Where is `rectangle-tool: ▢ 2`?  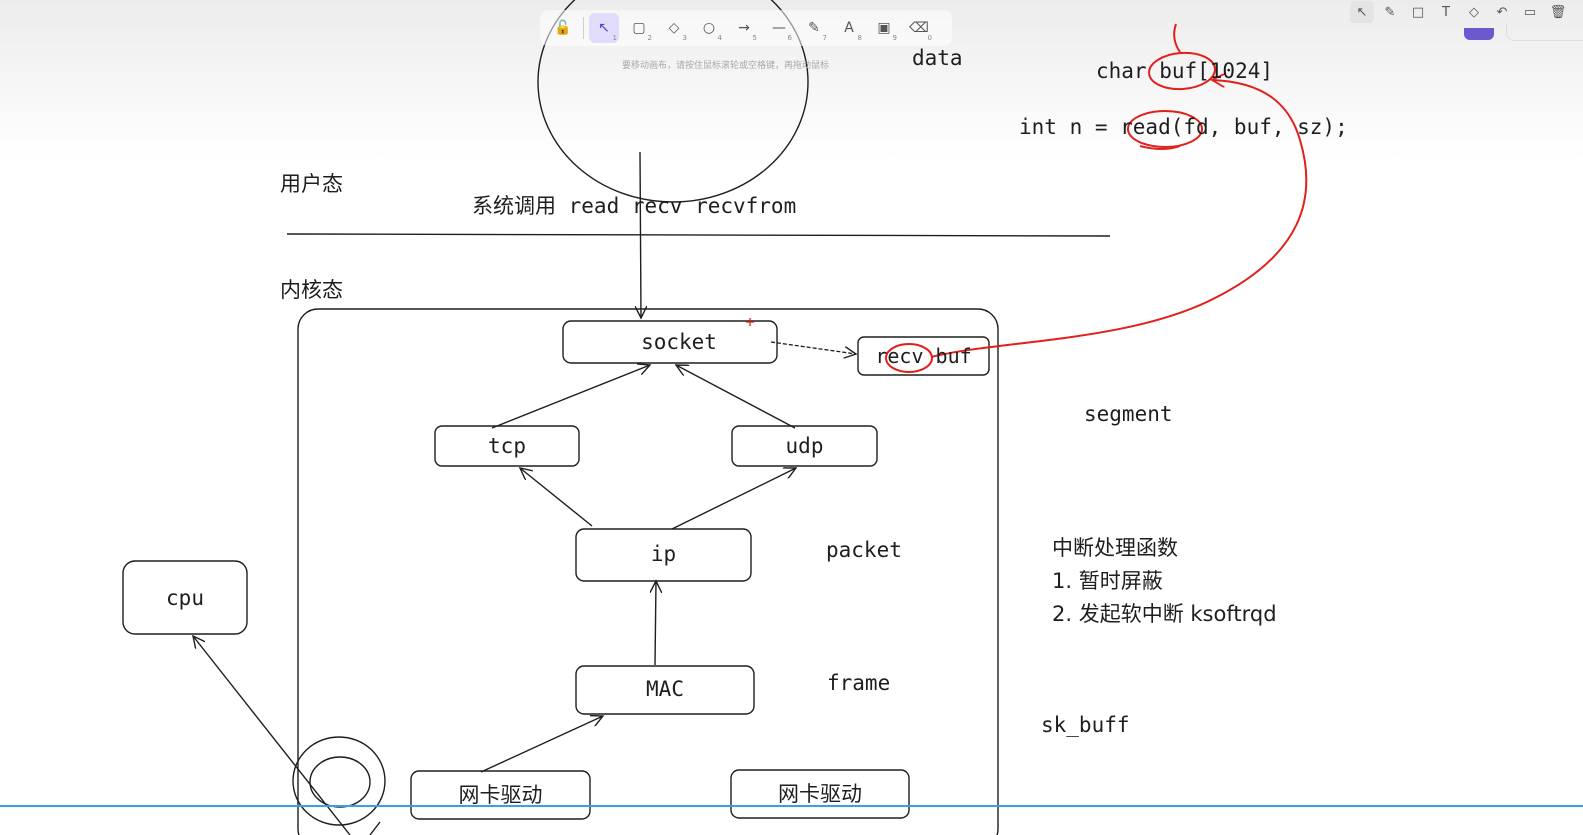 rectangle-tool: ▢ 2 is located at coordinates (639, 28).